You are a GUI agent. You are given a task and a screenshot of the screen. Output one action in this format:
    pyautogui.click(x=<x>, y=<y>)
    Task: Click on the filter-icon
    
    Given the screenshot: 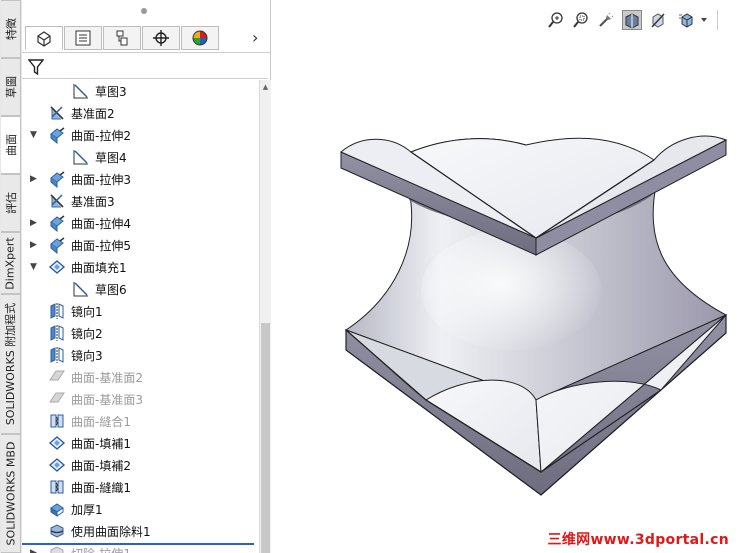 What is the action you would take?
    pyautogui.click(x=36, y=67)
    